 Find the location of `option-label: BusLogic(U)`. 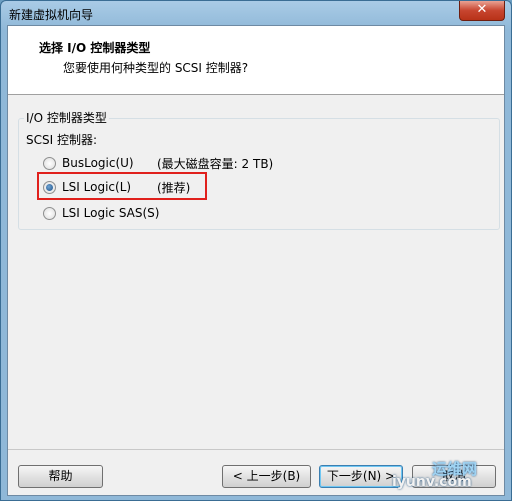

option-label: BusLogic(U) is located at coordinates (98, 163).